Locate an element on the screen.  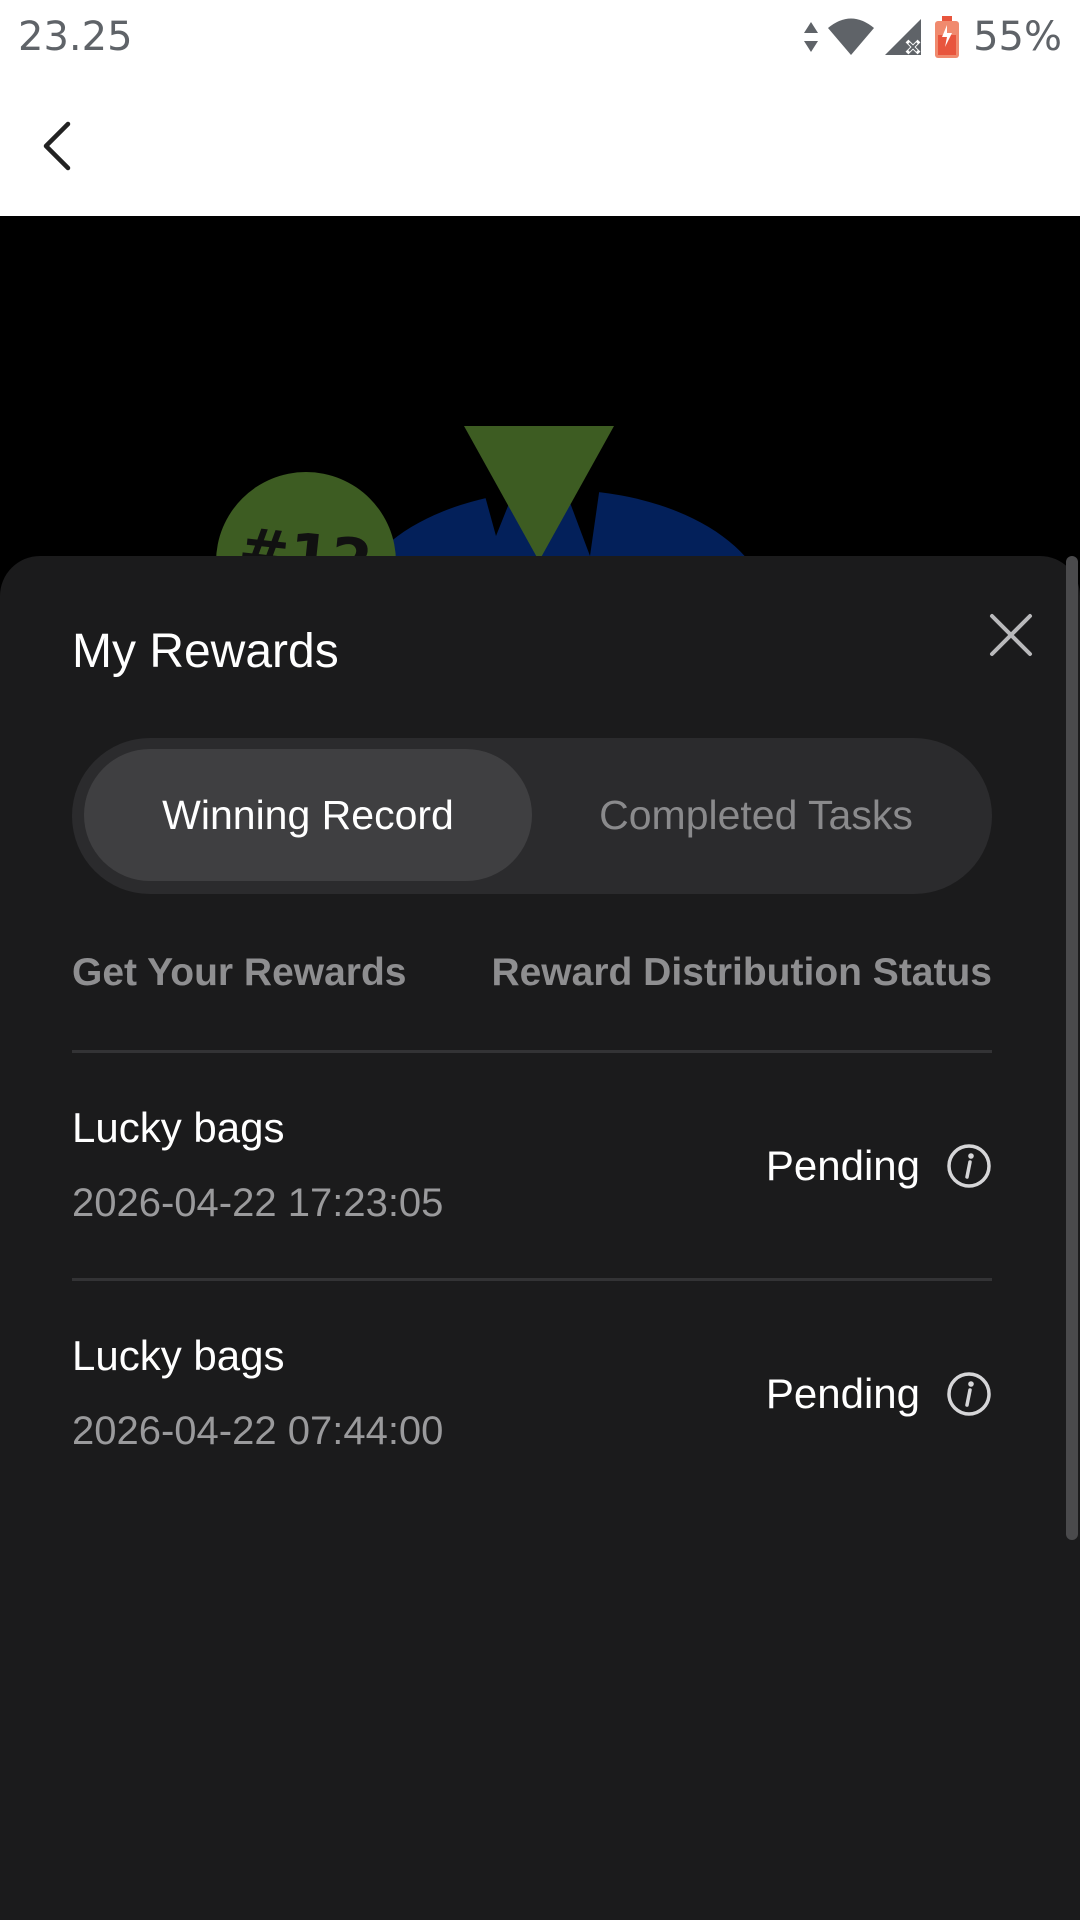
column-header-status: Reward Distribution Status is located at coordinates (741, 972).